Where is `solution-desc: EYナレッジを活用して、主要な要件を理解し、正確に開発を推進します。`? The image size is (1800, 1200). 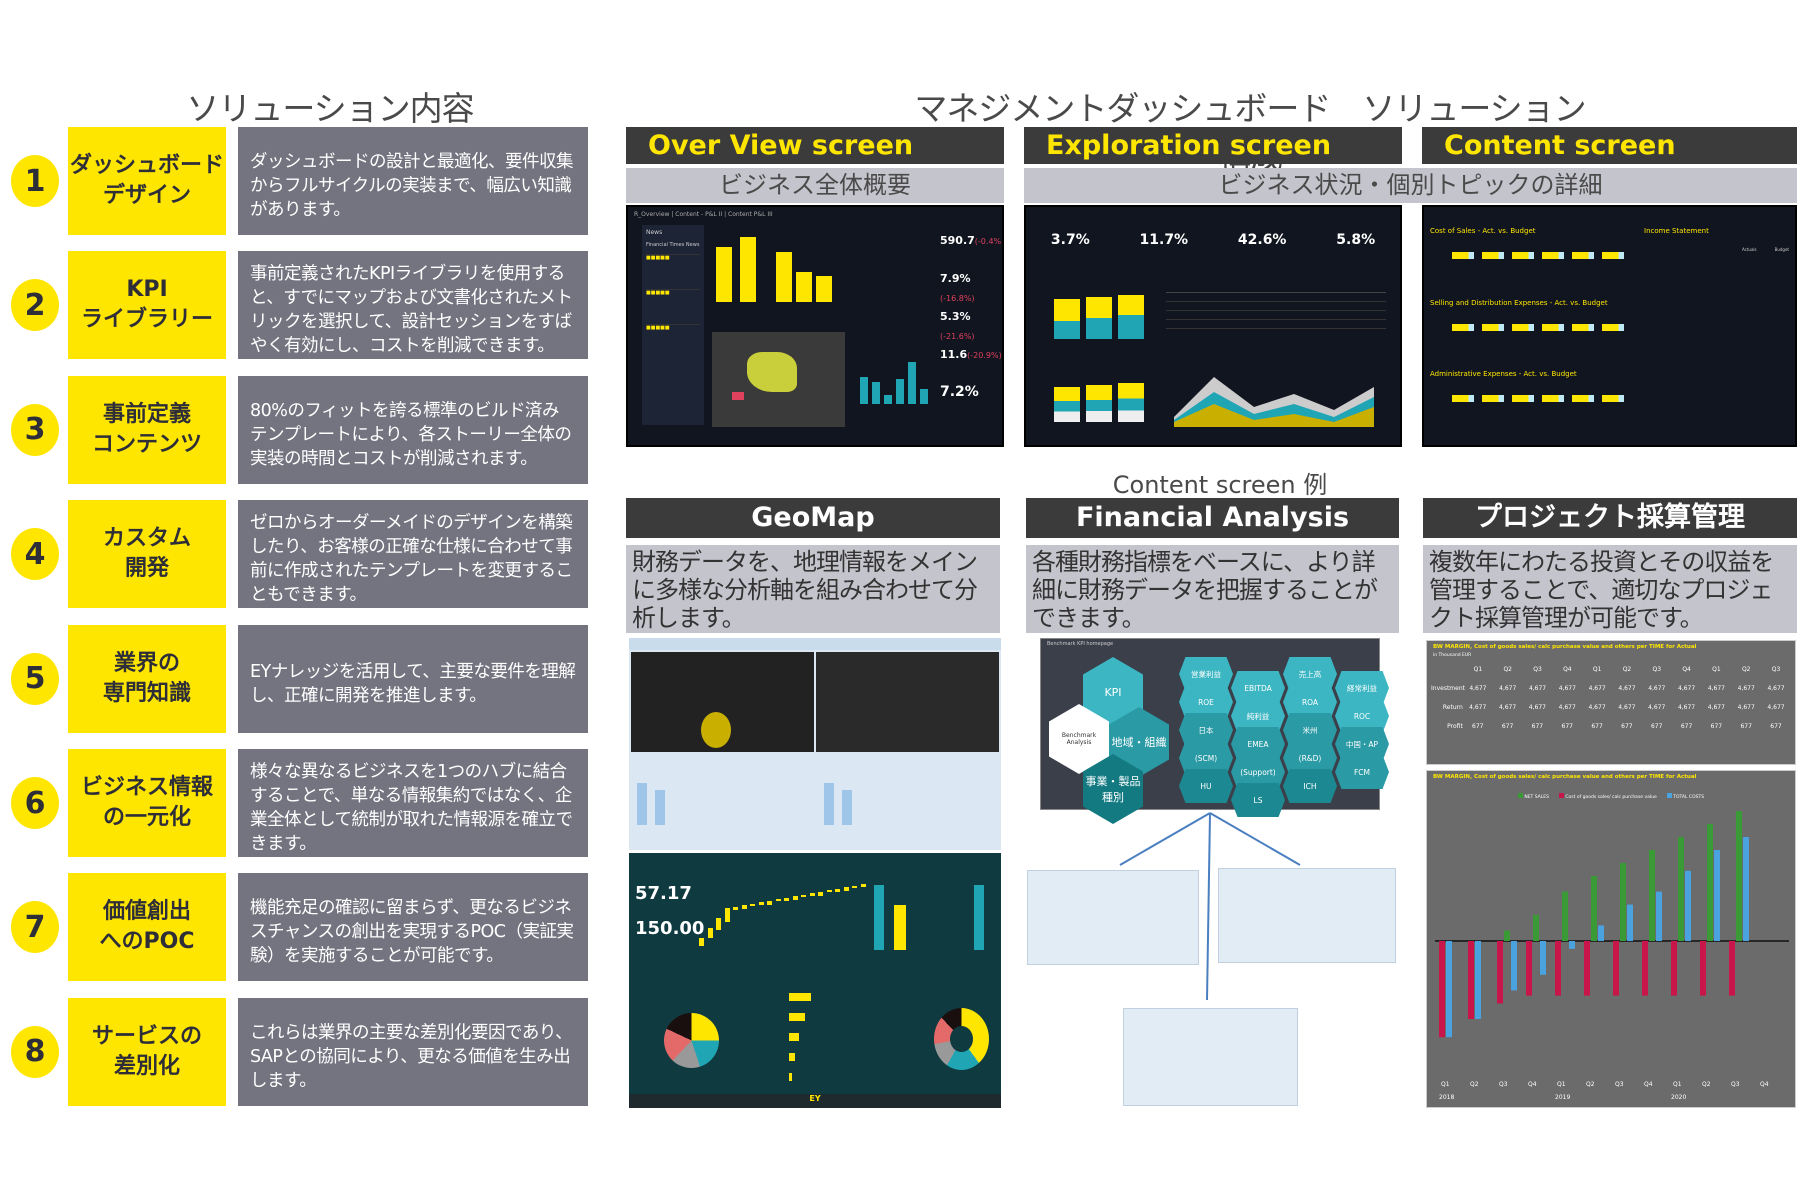 solution-desc: EYナレッジを活用して、主要な要件を理解し、正確に開発を推進します。 is located at coordinates (413, 678).